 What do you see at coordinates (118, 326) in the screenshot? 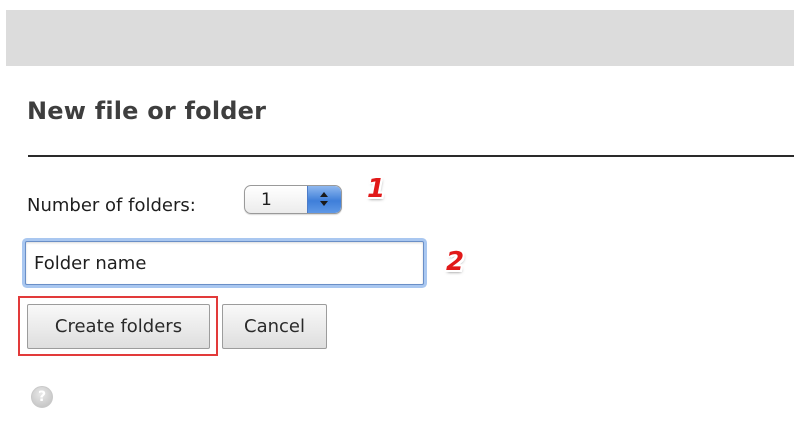
I see `create-folders-button: Create folders` at bounding box center [118, 326].